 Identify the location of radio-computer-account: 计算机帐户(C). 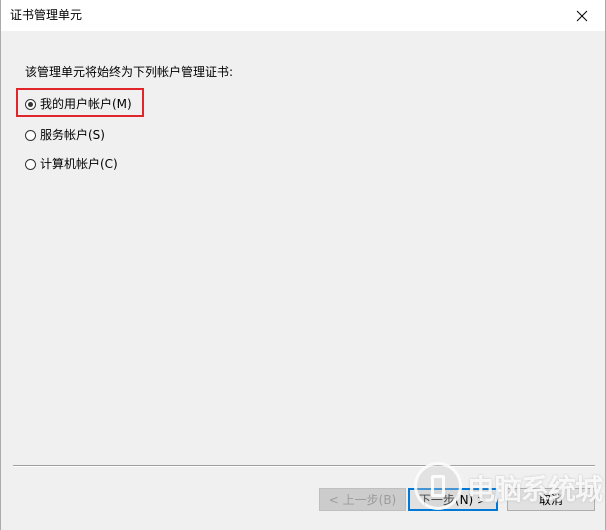
(71, 164).